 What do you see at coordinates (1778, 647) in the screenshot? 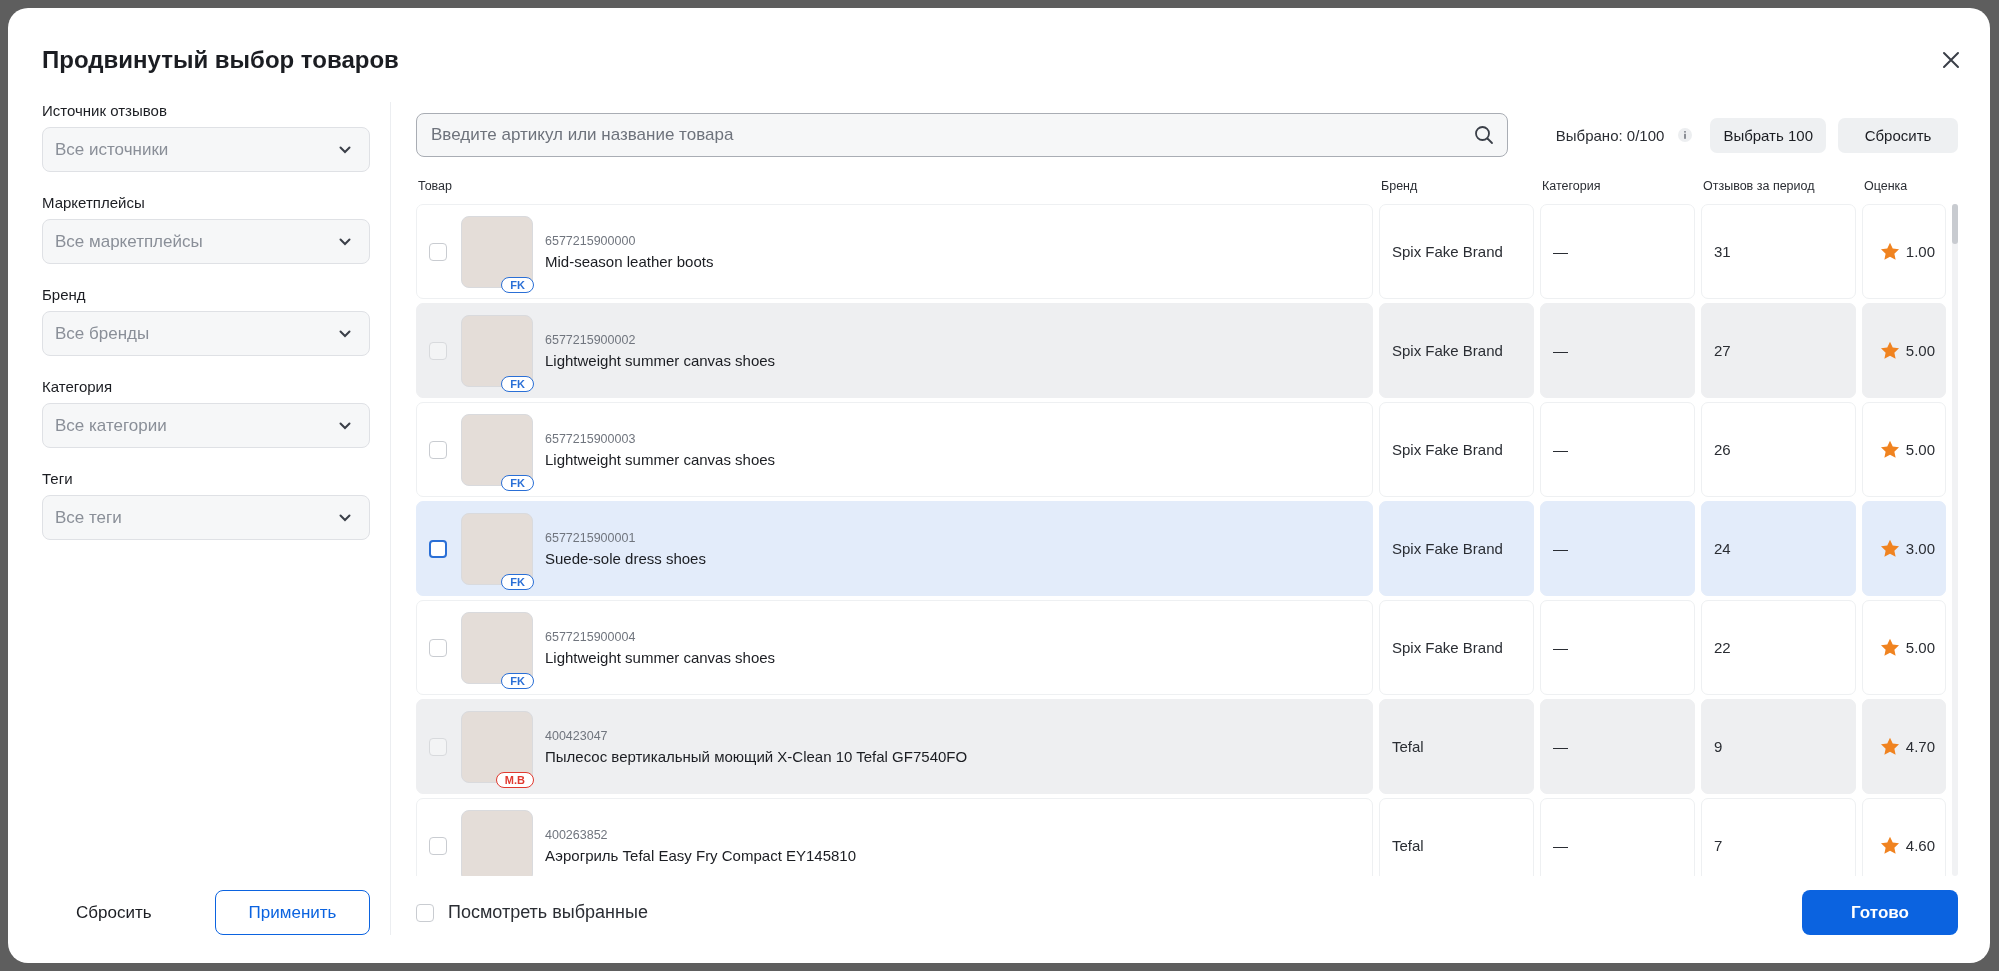
I see `reviews-cell: 22` at bounding box center [1778, 647].